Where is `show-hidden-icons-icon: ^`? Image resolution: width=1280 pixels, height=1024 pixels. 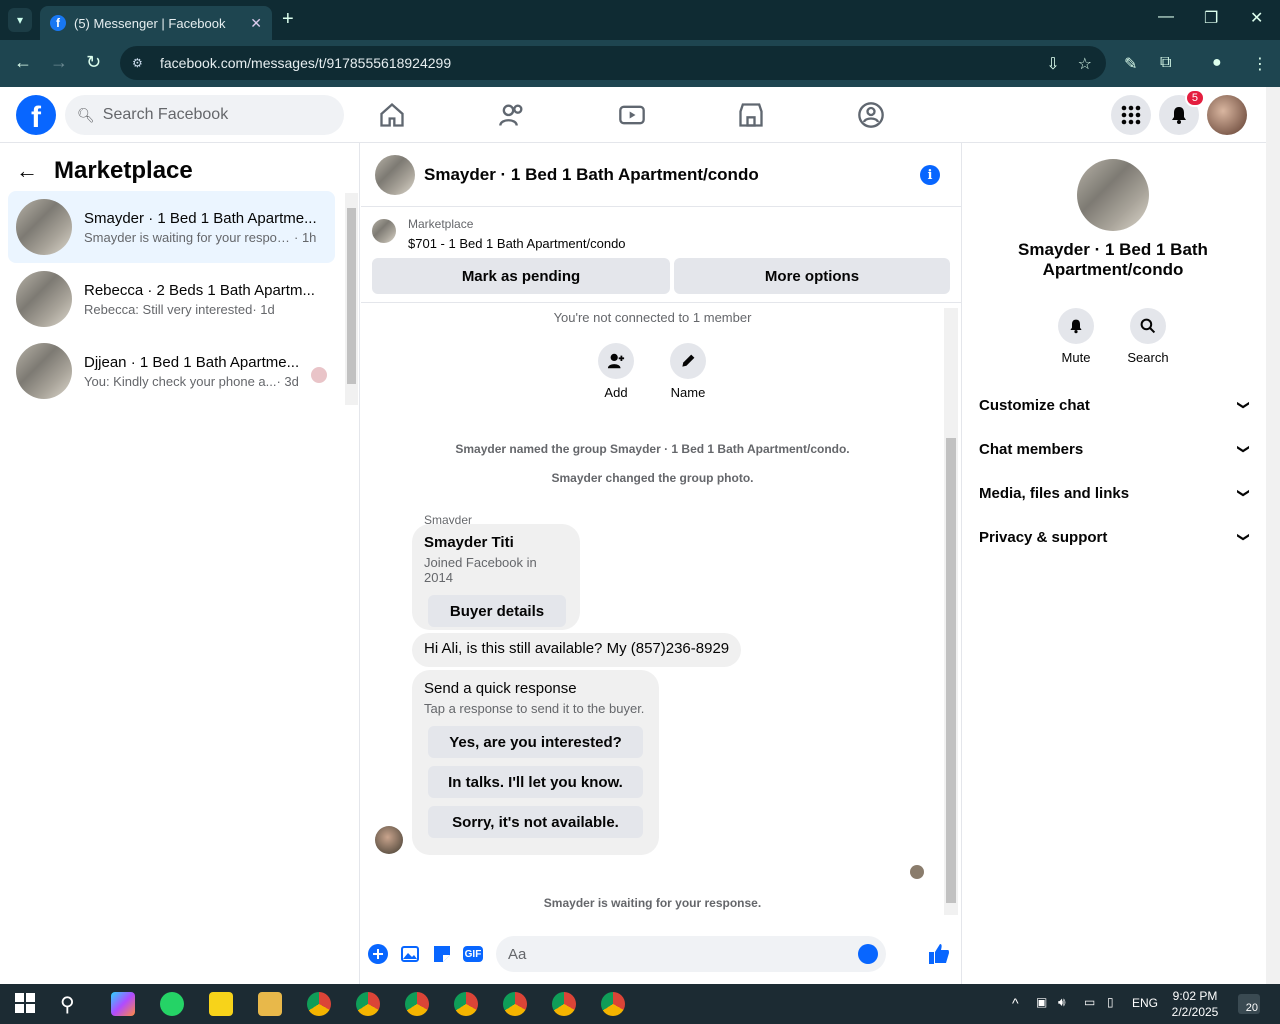
show-hidden-icons-icon: ^ is located at coordinates (1015, 1003).